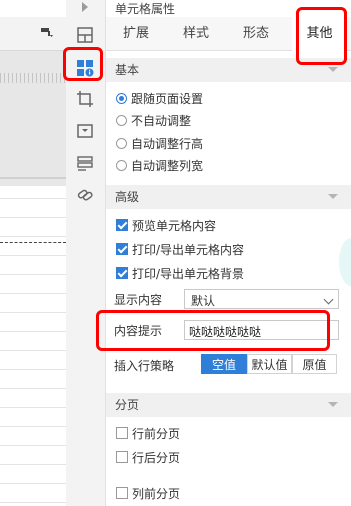 Image resolution: width=351 pixels, height=506 pixels. What do you see at coordinates (167, 165) in the screenshot?
I see `radio-label: 自动调整列宽` at bounding box center [167, 165].